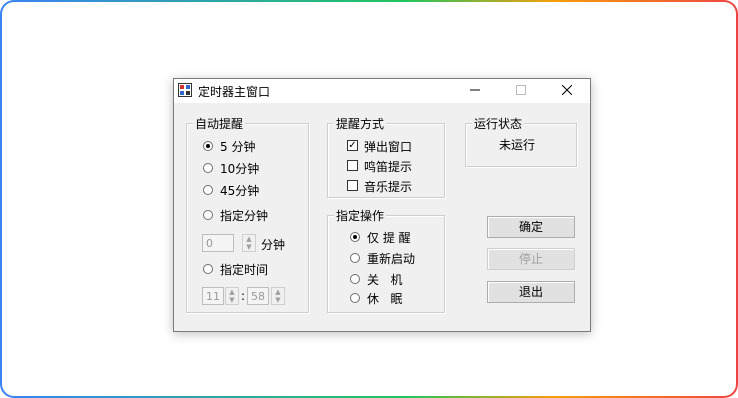 This screenshot has height=398, width=738. I want to click on stop-button: 停止, so click(531, 259).